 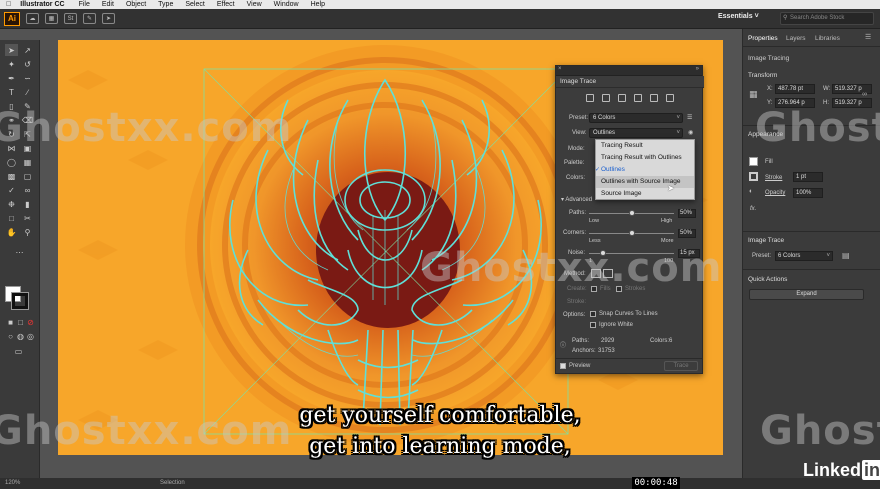 I want to click on draw-inside-icon: ◎, so click(x=30, y=336).